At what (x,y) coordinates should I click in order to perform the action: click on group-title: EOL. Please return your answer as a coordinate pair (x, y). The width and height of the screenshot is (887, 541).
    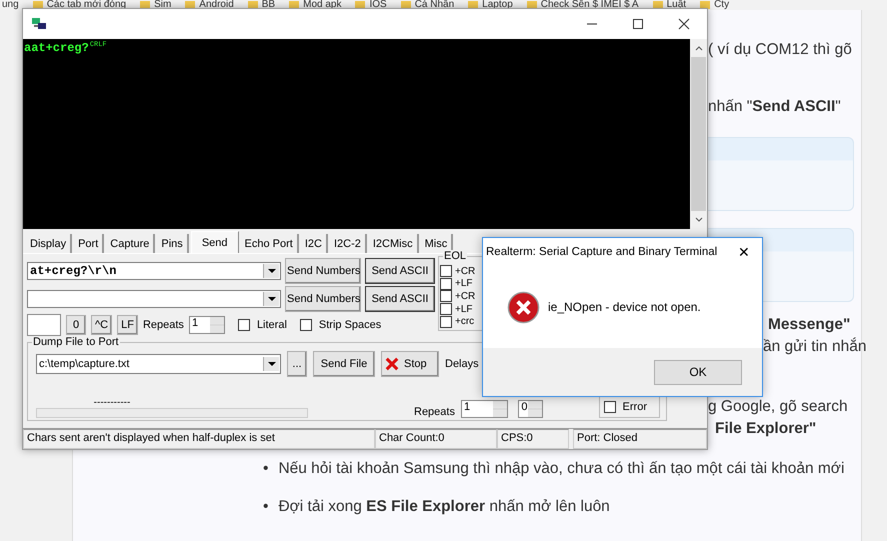
    Looking at the image, I should click on (455, 256).